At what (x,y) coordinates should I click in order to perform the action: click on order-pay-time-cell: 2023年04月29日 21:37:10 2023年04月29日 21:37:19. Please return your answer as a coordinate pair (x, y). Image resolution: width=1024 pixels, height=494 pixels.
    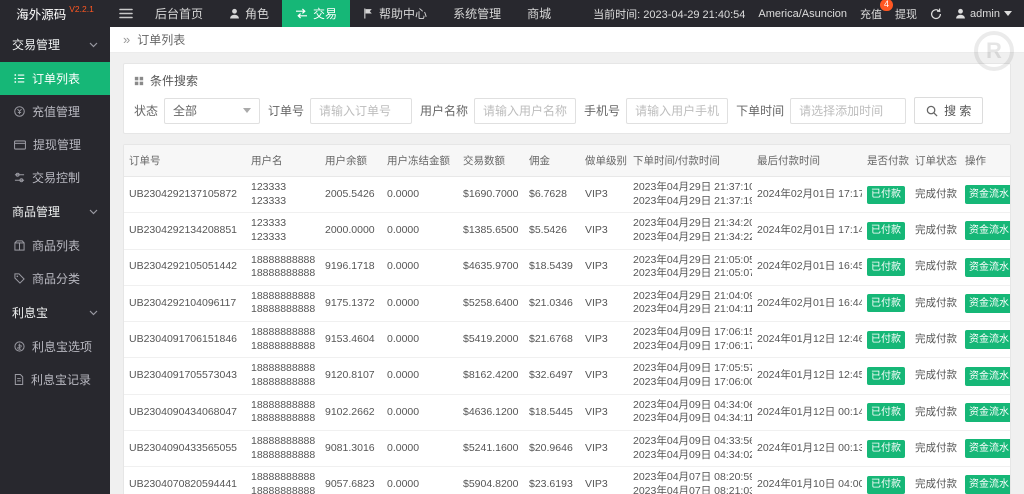
    Looking at the image, I should click on (690, 195).